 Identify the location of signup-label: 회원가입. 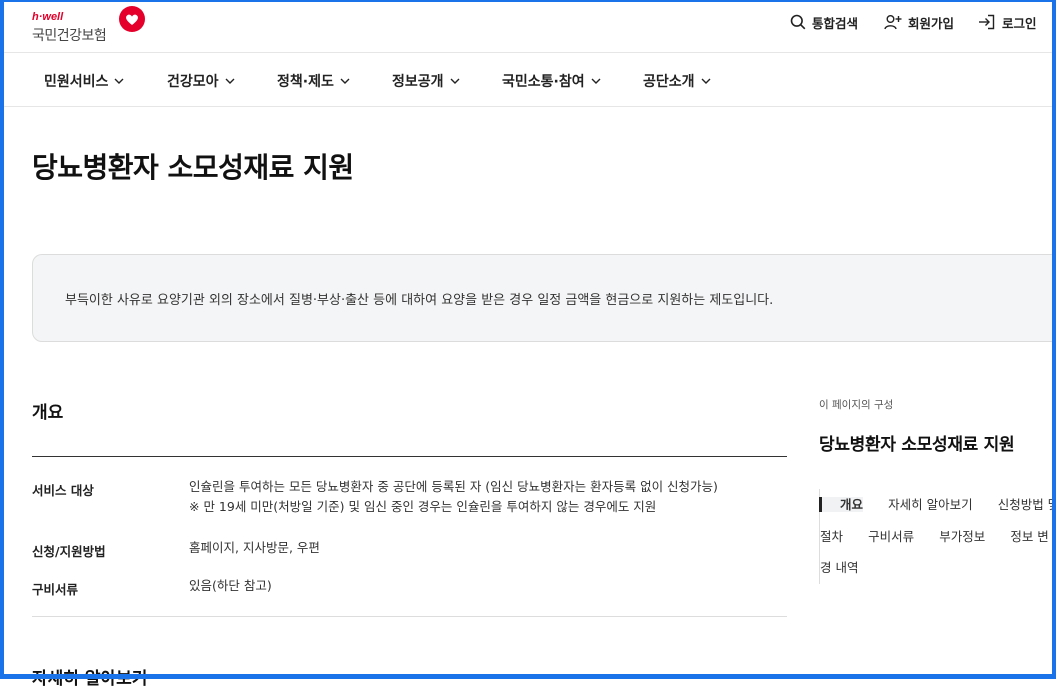
(931, 23).